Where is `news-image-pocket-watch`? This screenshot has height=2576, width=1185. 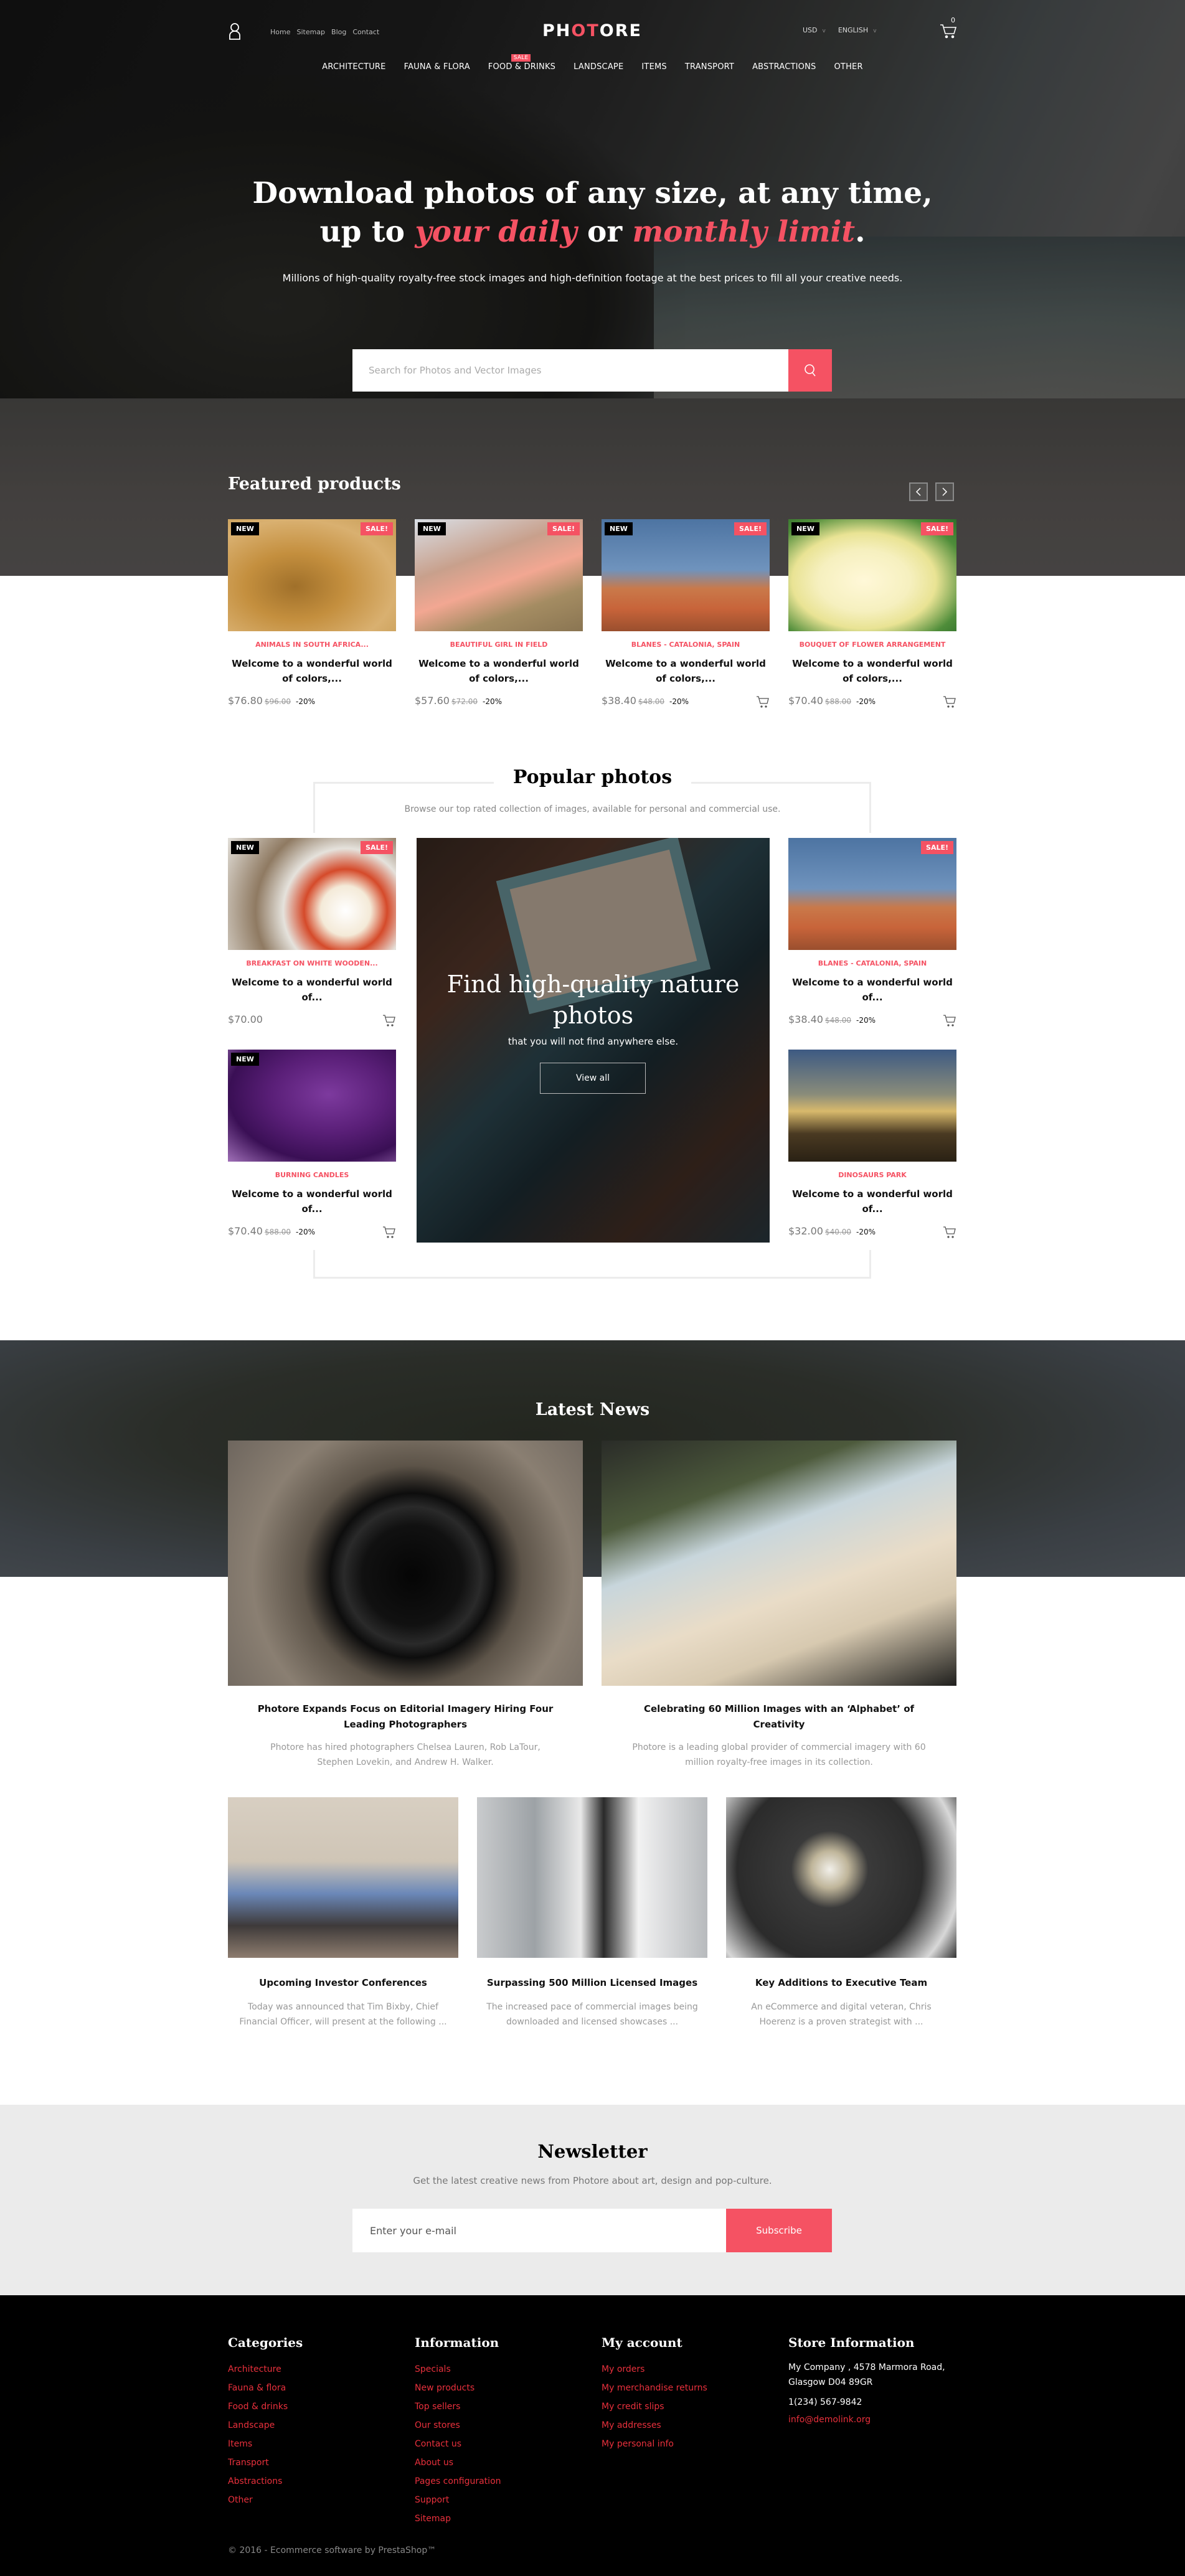
news-image-pocket-watch is located at coordinates (841, 1877).